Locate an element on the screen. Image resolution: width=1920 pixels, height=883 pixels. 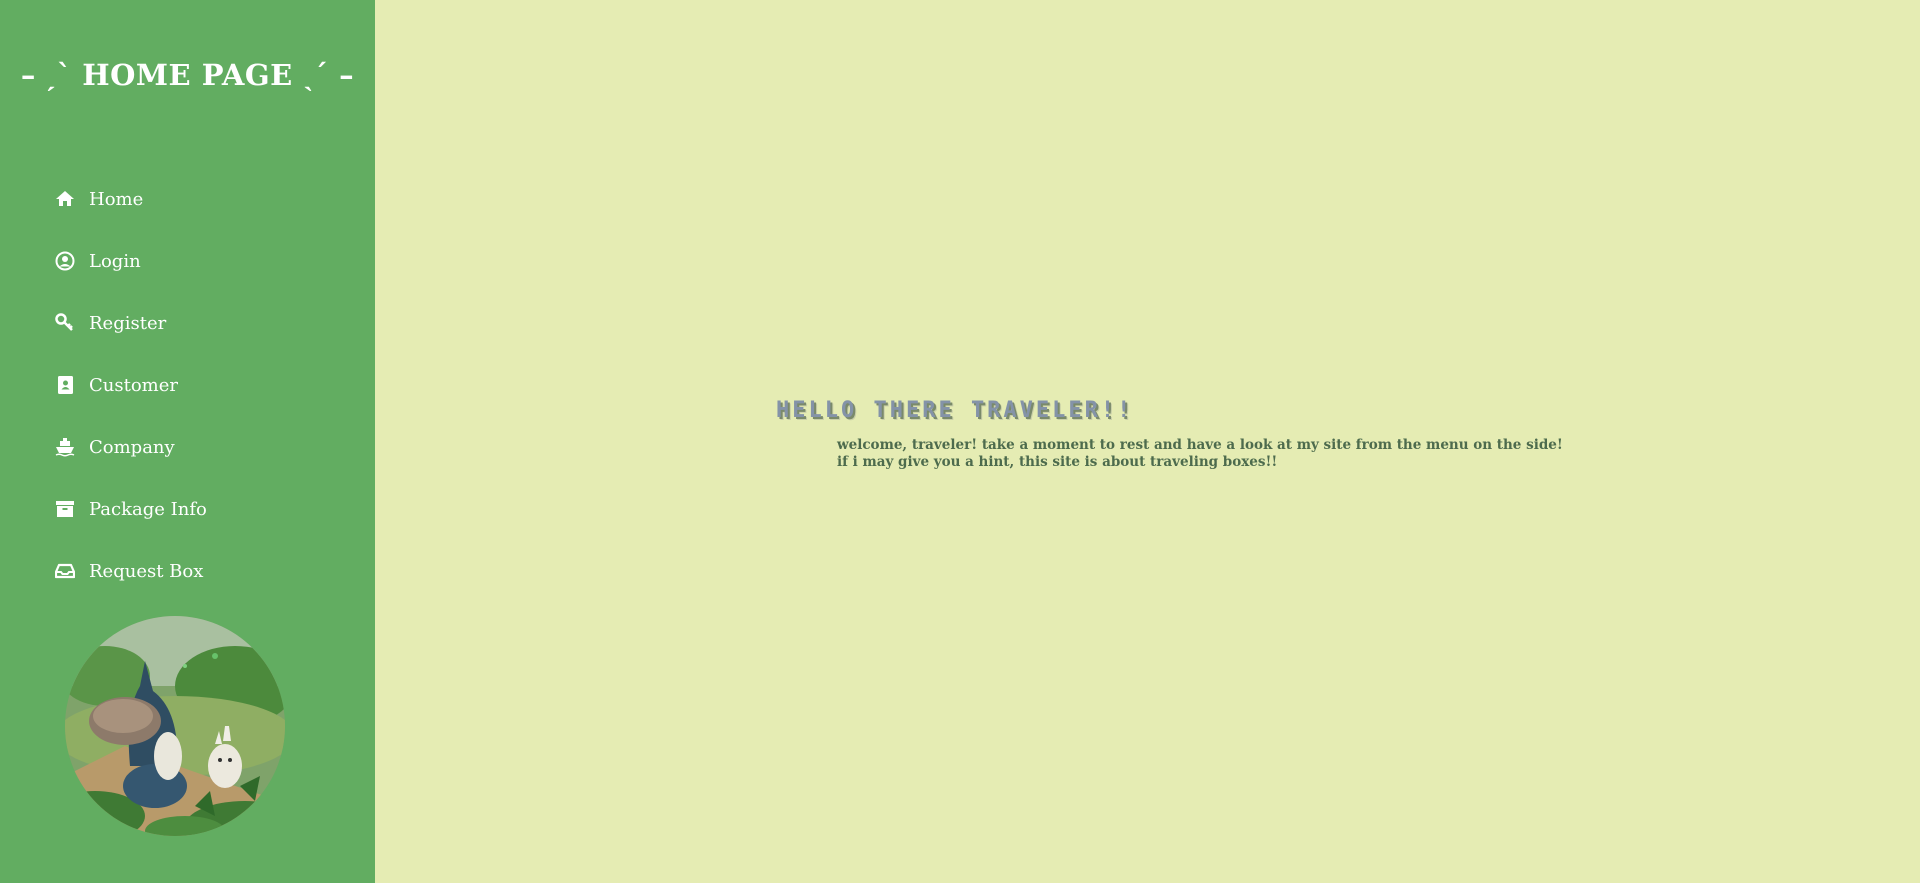
sidebar-item-label: Customer is located at coordinates (133, 385).